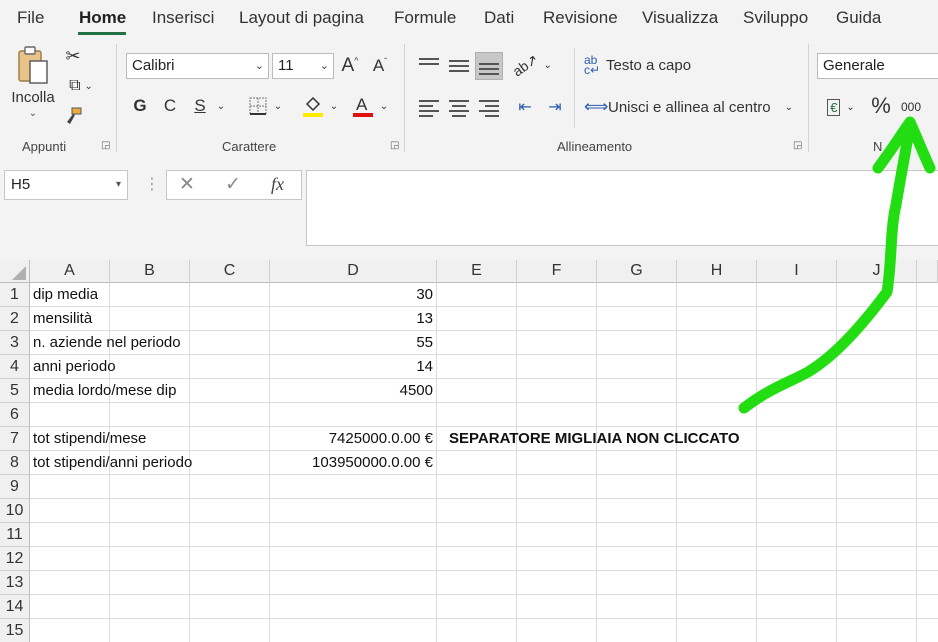 Image resolution: width=938 pixels, height=642 pixels. Describe the element at coordinates (717, 271) in the screenshot. I see `column-header-h: H` at that location.